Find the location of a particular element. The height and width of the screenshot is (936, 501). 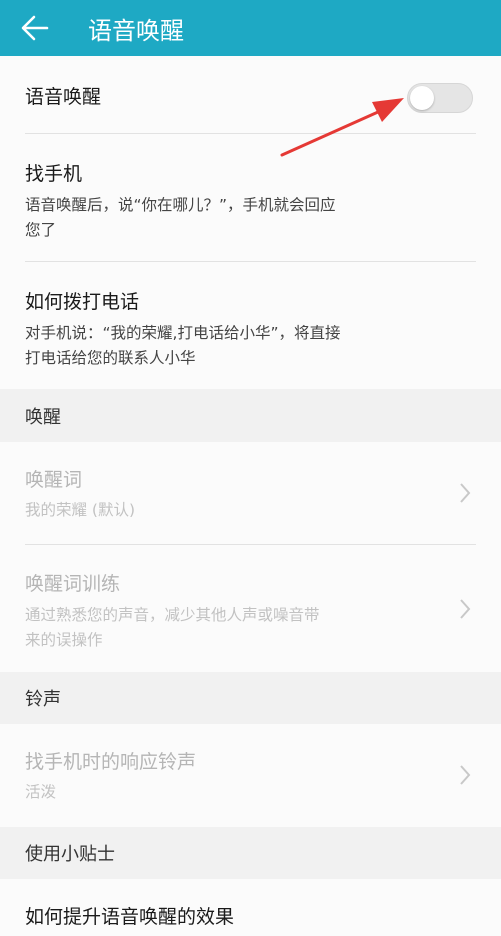

voice-wake-label: 语音唤醒 is located at coordinates (63, 97).